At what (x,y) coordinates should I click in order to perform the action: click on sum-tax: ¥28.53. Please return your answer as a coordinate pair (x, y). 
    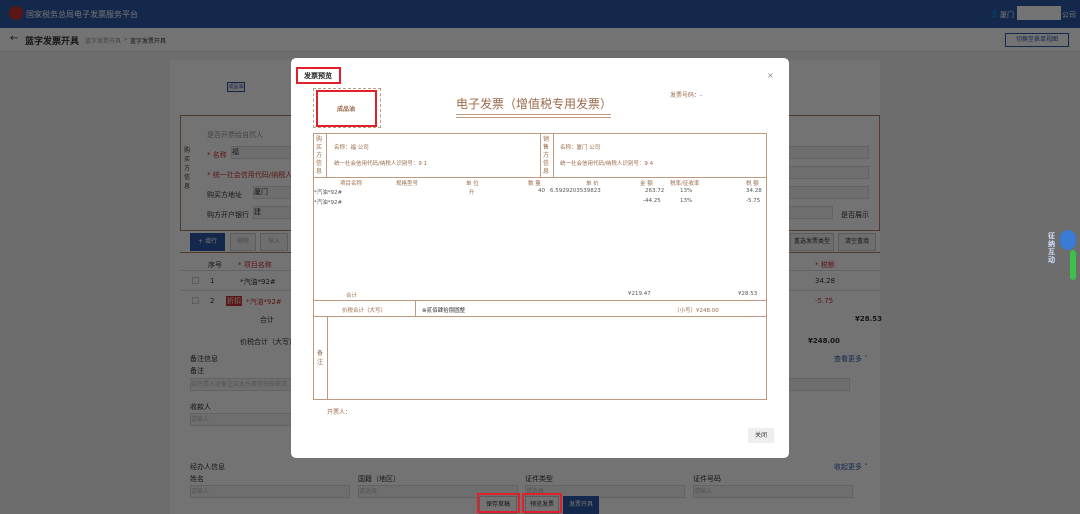
    Looking at the image, I should click on (748, 294).